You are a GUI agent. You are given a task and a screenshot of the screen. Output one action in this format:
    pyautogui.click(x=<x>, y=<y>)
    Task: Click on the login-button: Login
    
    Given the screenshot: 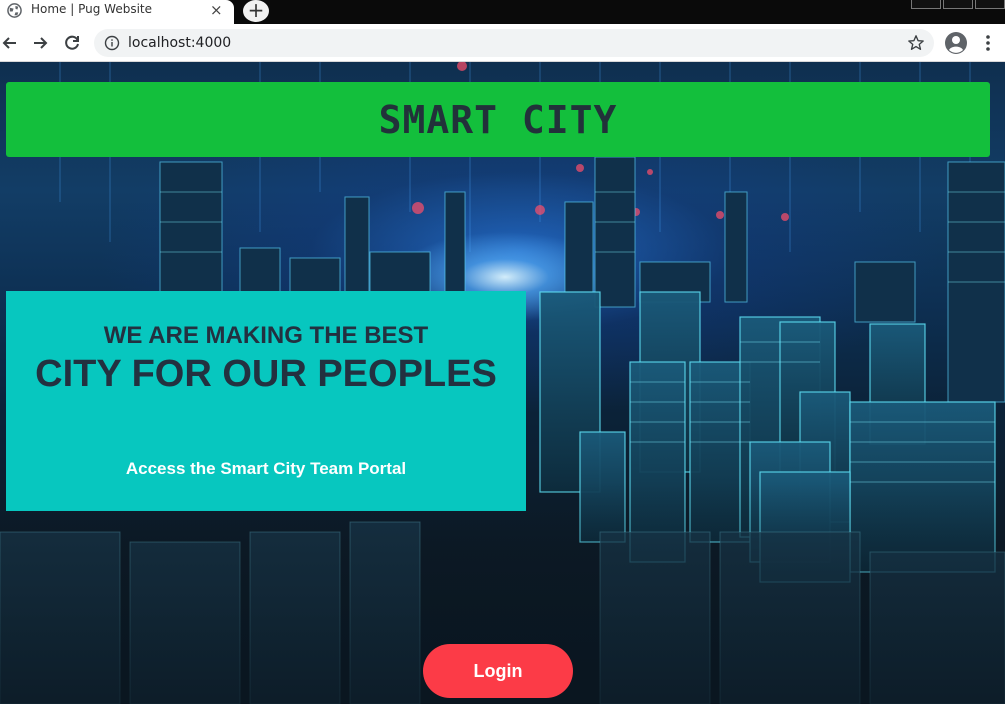 What is the action you would take?
    pyautogui.click(x=498, y=671)
    